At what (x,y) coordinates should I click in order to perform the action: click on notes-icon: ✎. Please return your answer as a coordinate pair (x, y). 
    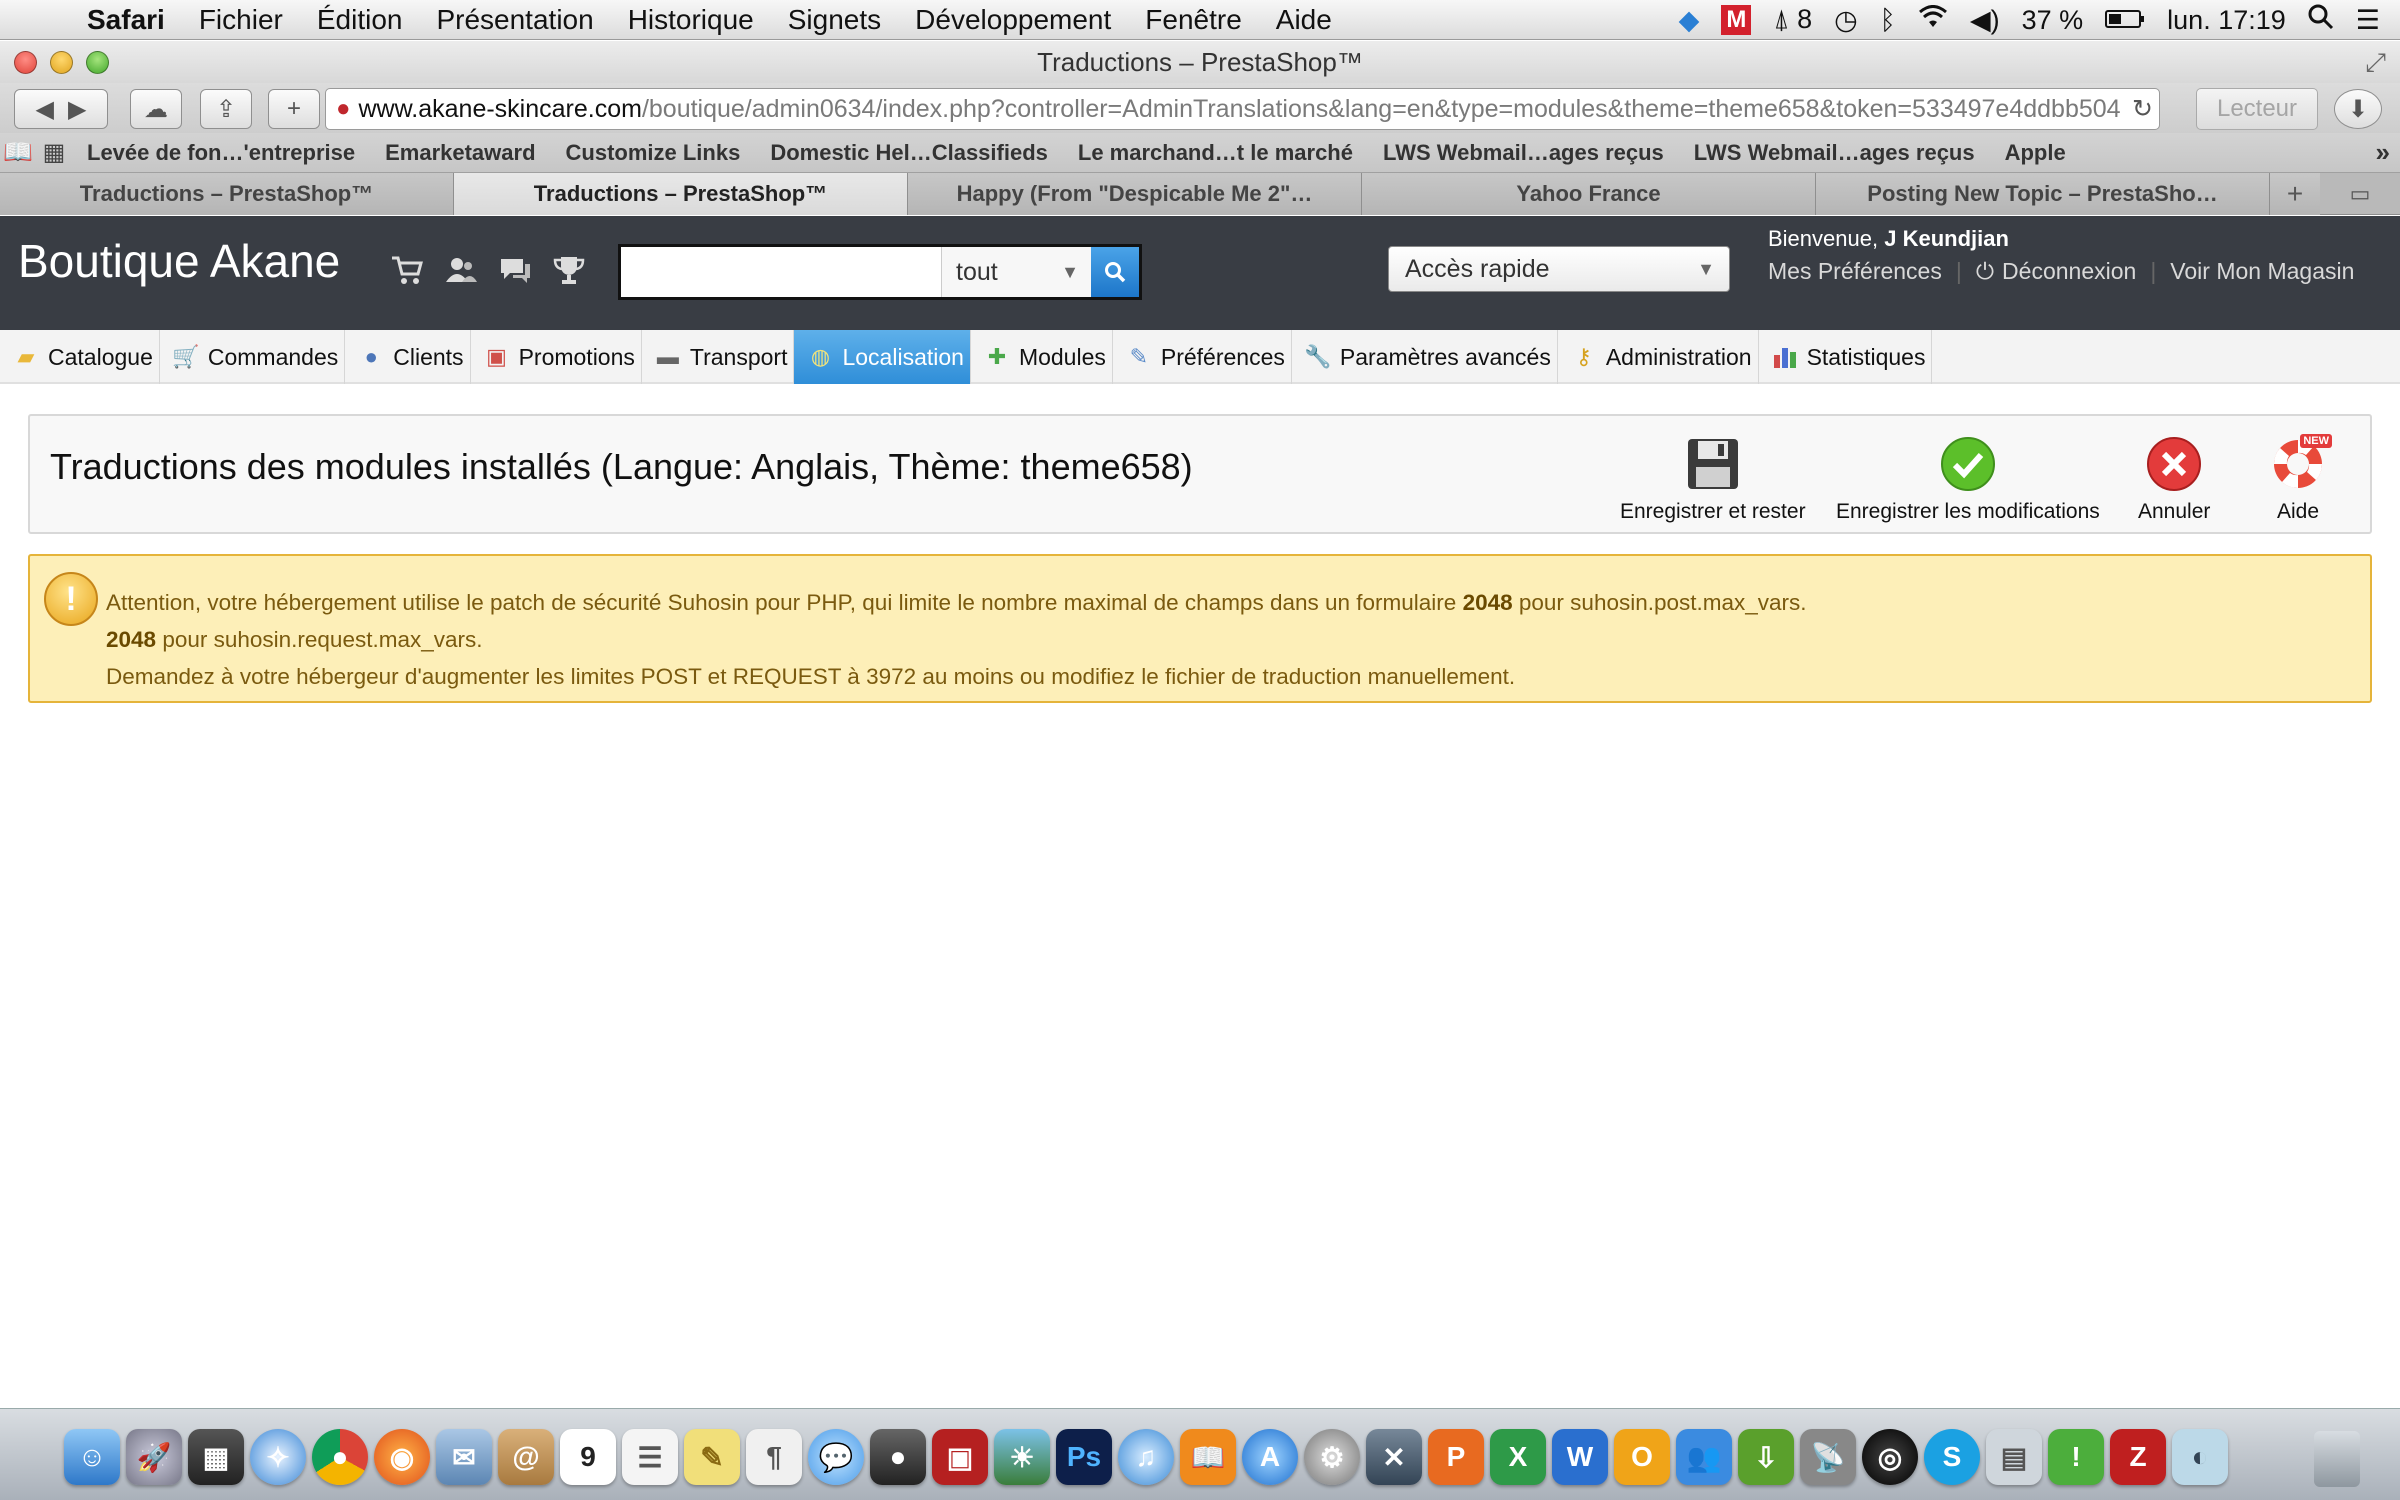
    Looking at the image, I should click on (712, 1457).